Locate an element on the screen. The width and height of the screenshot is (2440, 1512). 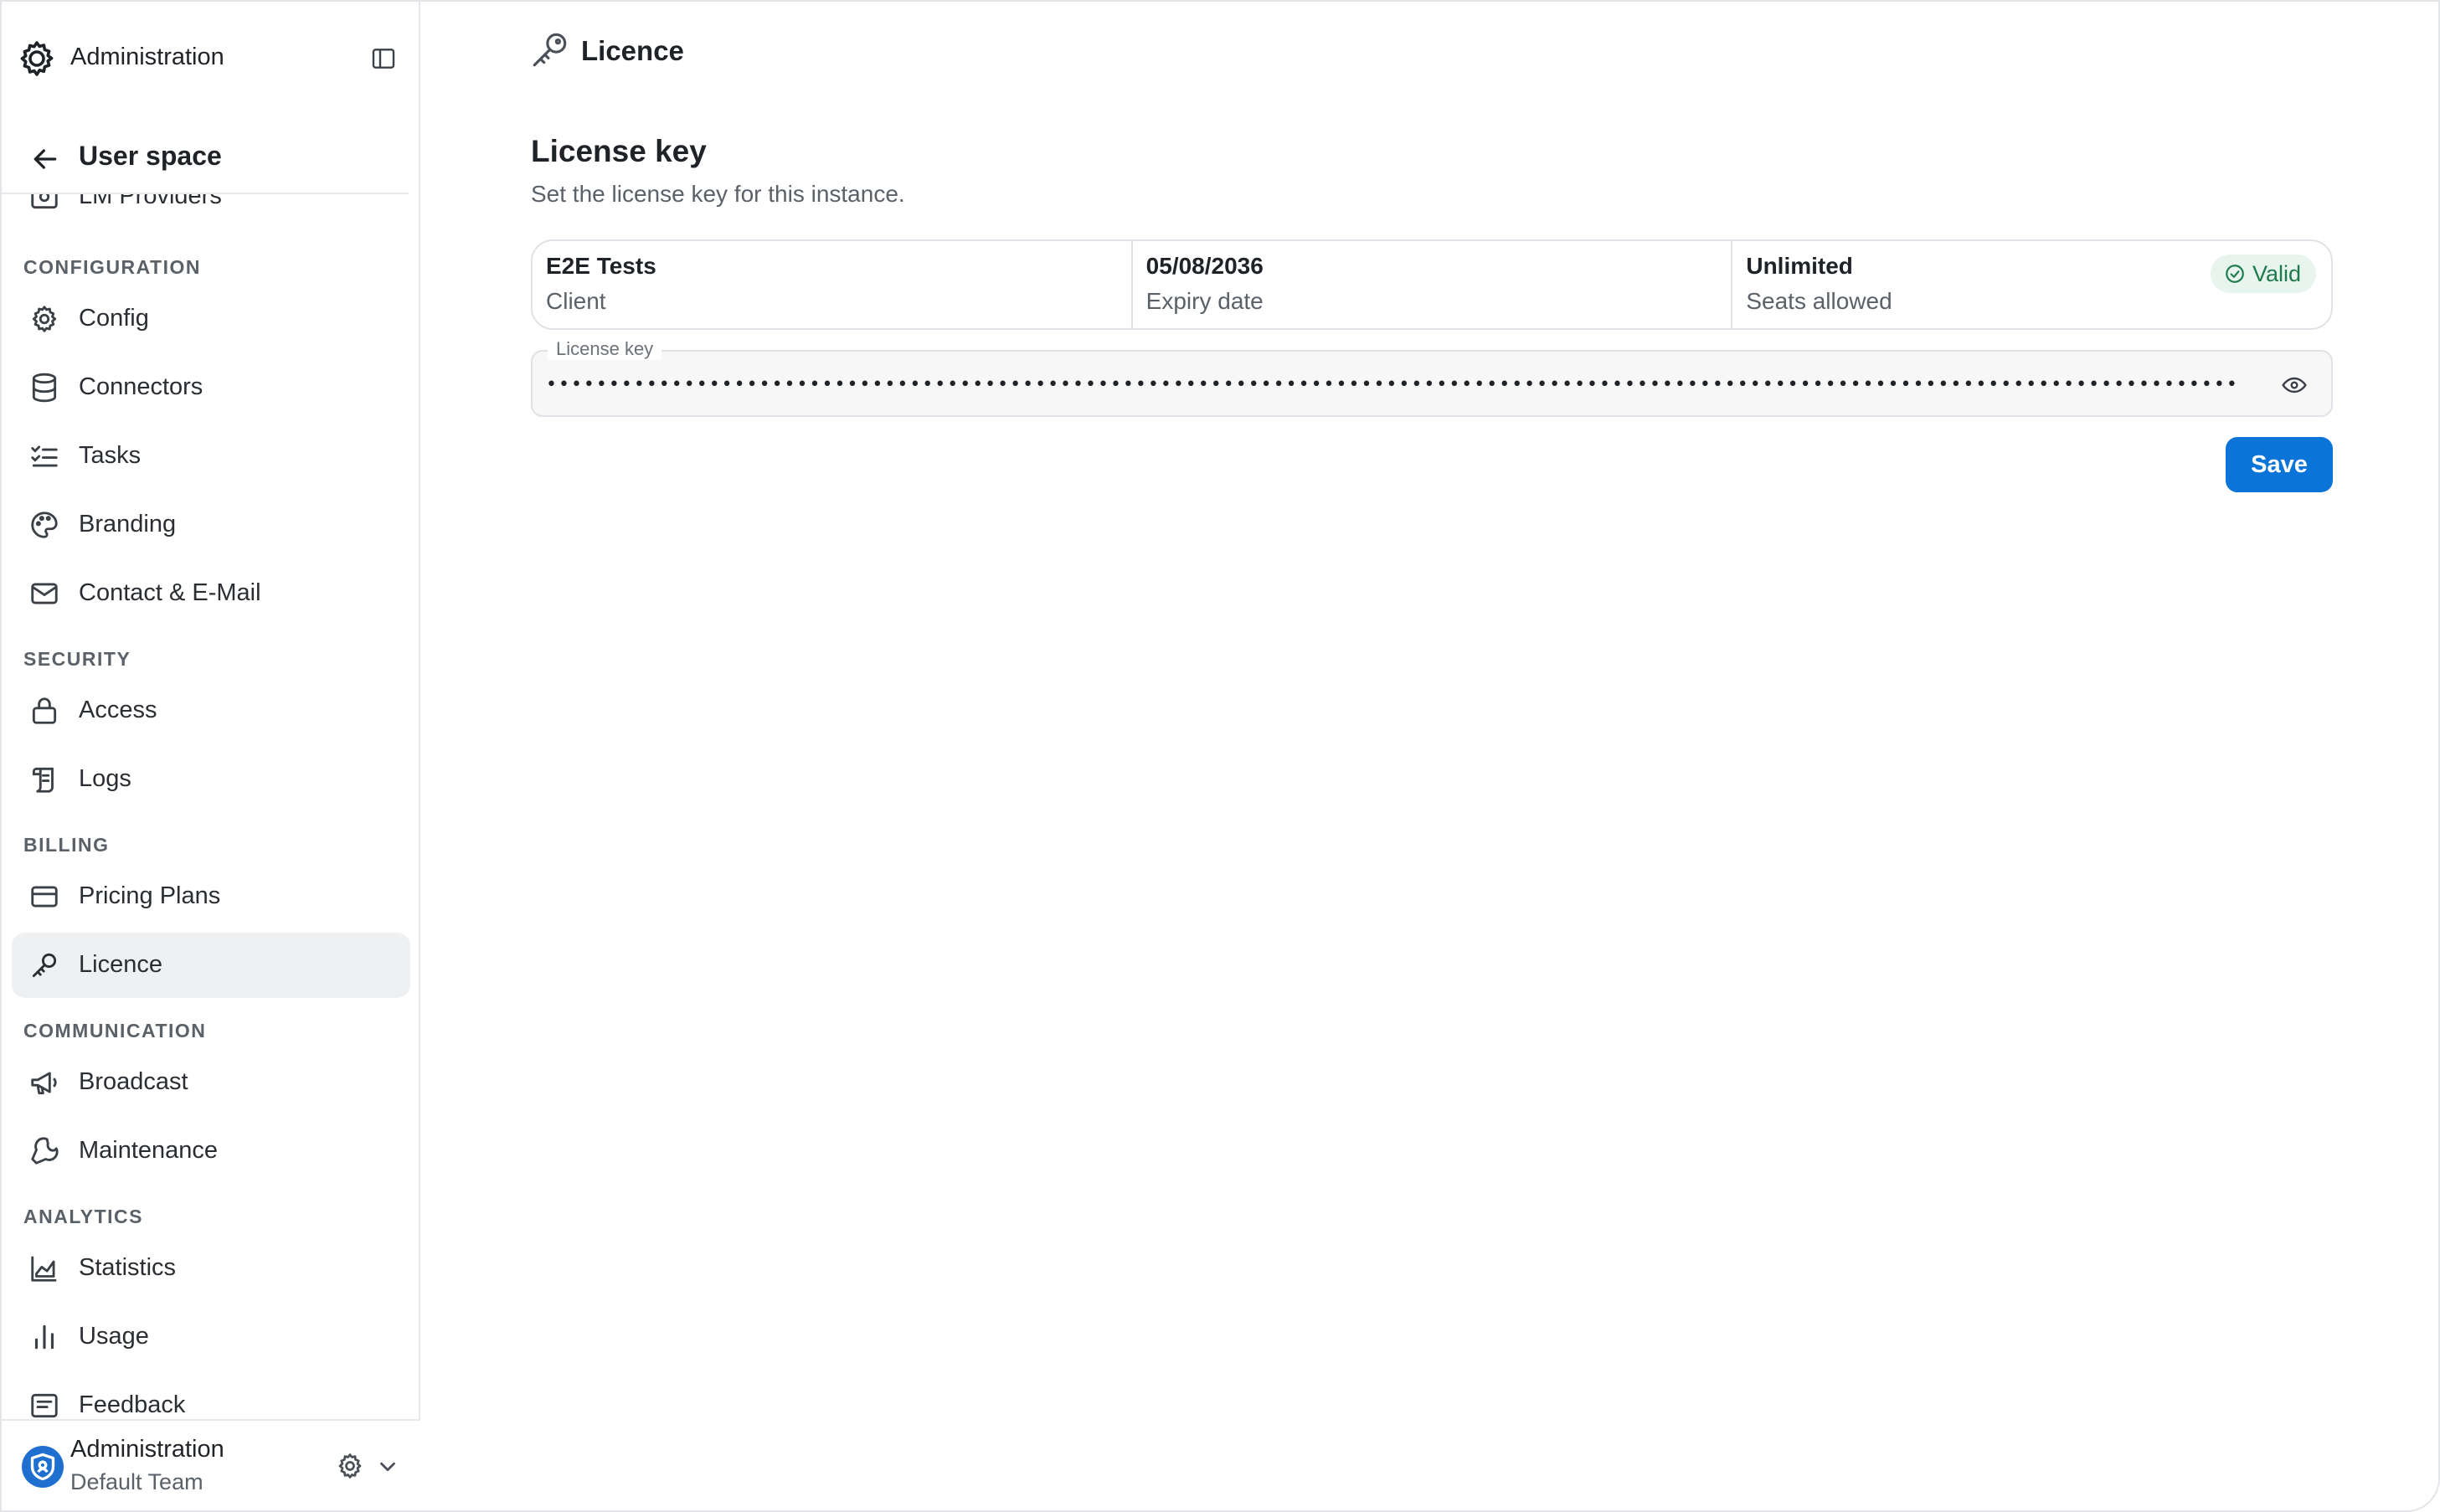
info-client: E2E Tests Client is located at coordinates (833, 284).